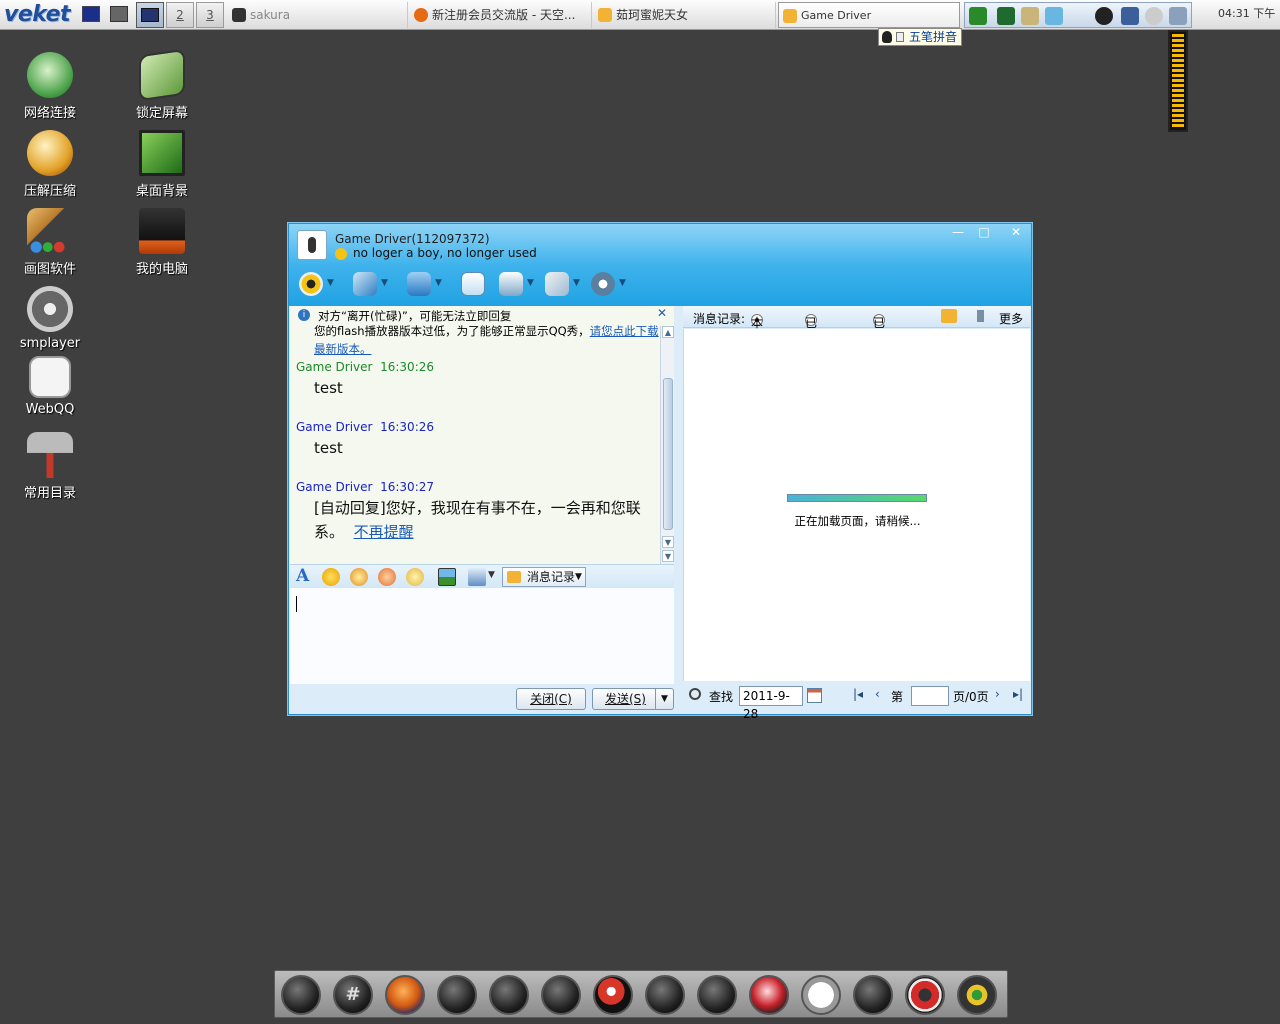  Describe the element at coordinates (721, 696) in the screenshot. I see `search-label: 查找` at that location.